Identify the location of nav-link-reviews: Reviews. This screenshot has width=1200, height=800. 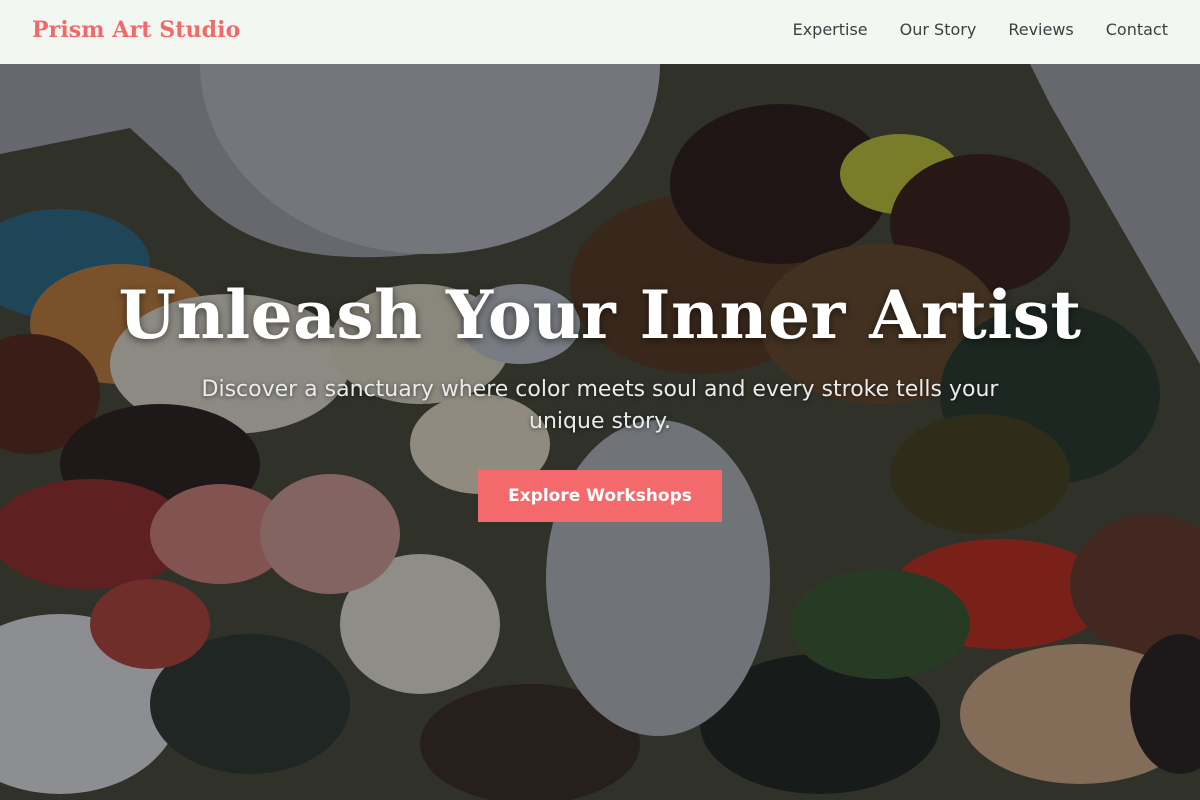
(1040, 29).